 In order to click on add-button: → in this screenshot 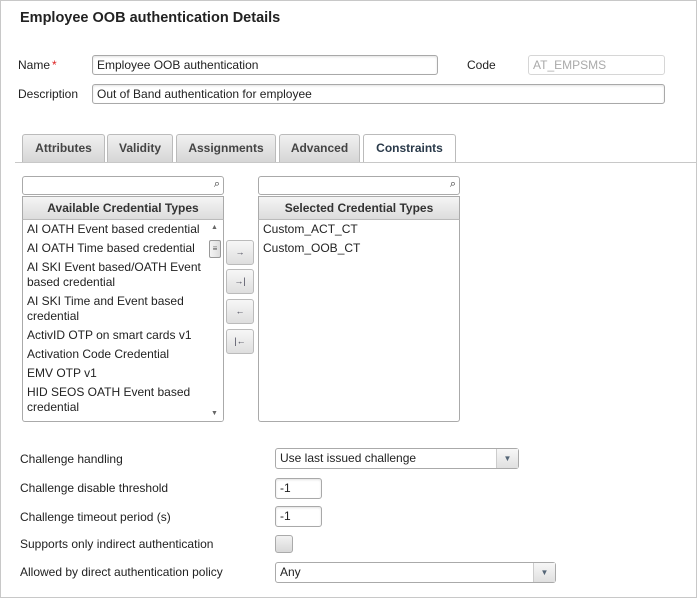, I will do `click(240, 252)`.